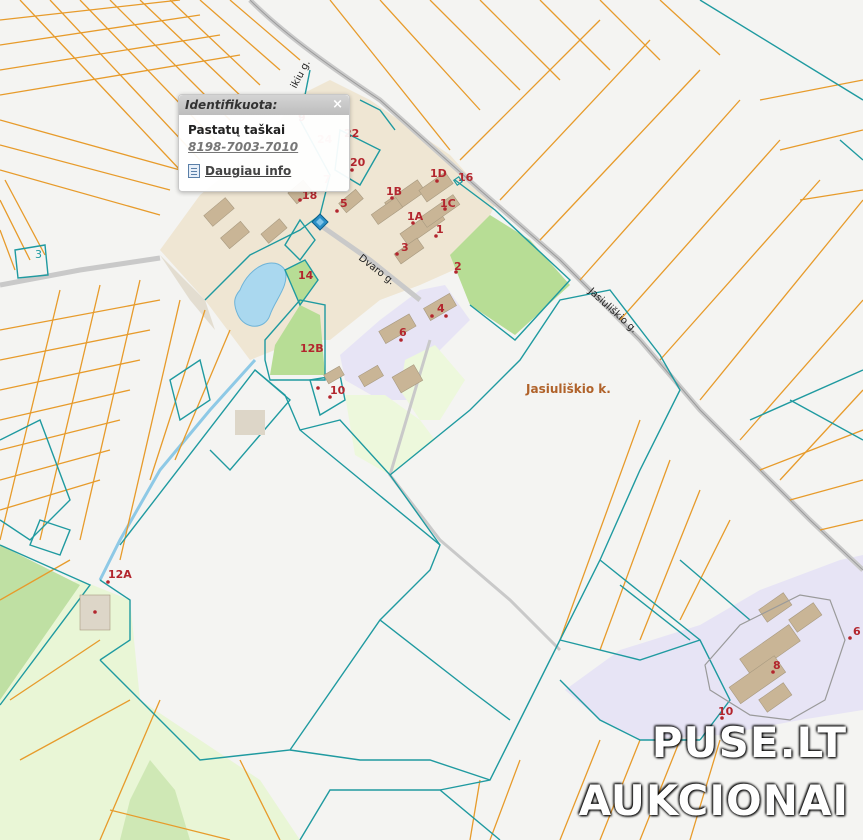 The width and height of the screenshot is (863, 840). What do you see at coordinates (568, 389) in the screenshot?
I see `village-label: Jasiuliškio k.` at bounding box center [568, 389].